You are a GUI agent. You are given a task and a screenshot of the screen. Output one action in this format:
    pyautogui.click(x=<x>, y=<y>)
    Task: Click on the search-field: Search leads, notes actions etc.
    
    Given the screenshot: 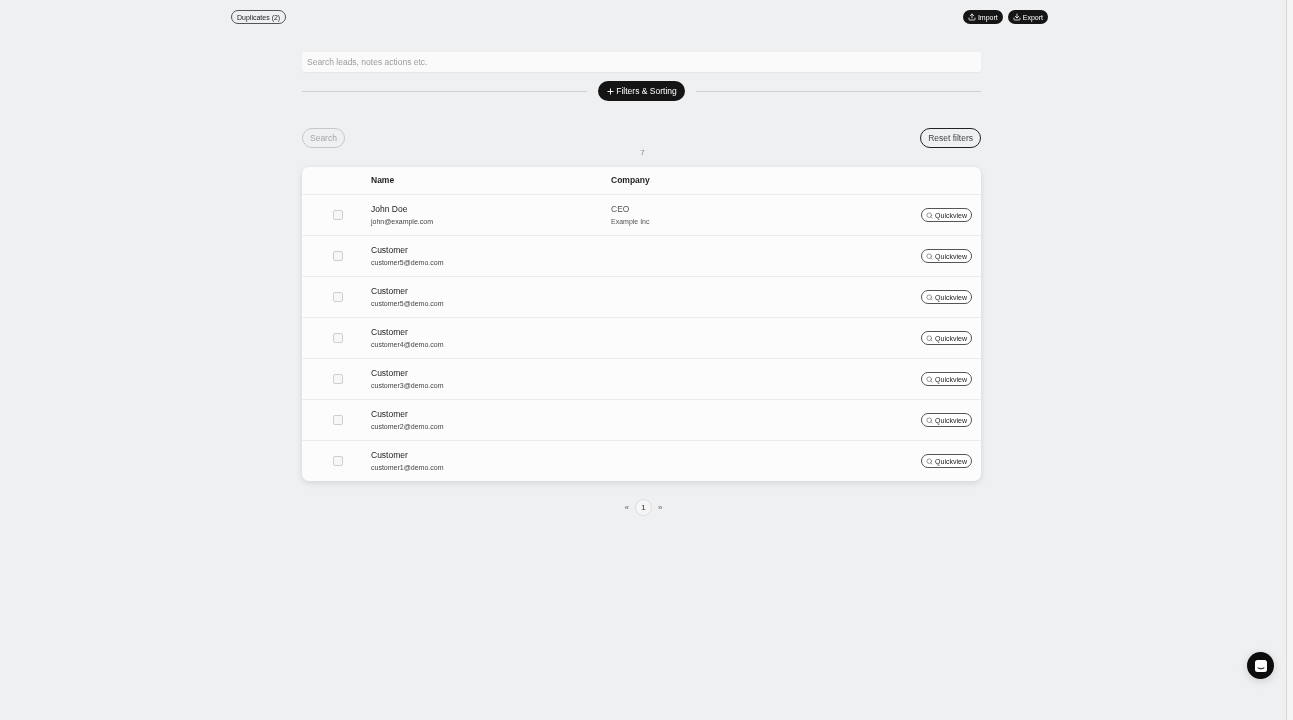 What is the action you would take?
    pyautogui.click(x=641, y=62)
    